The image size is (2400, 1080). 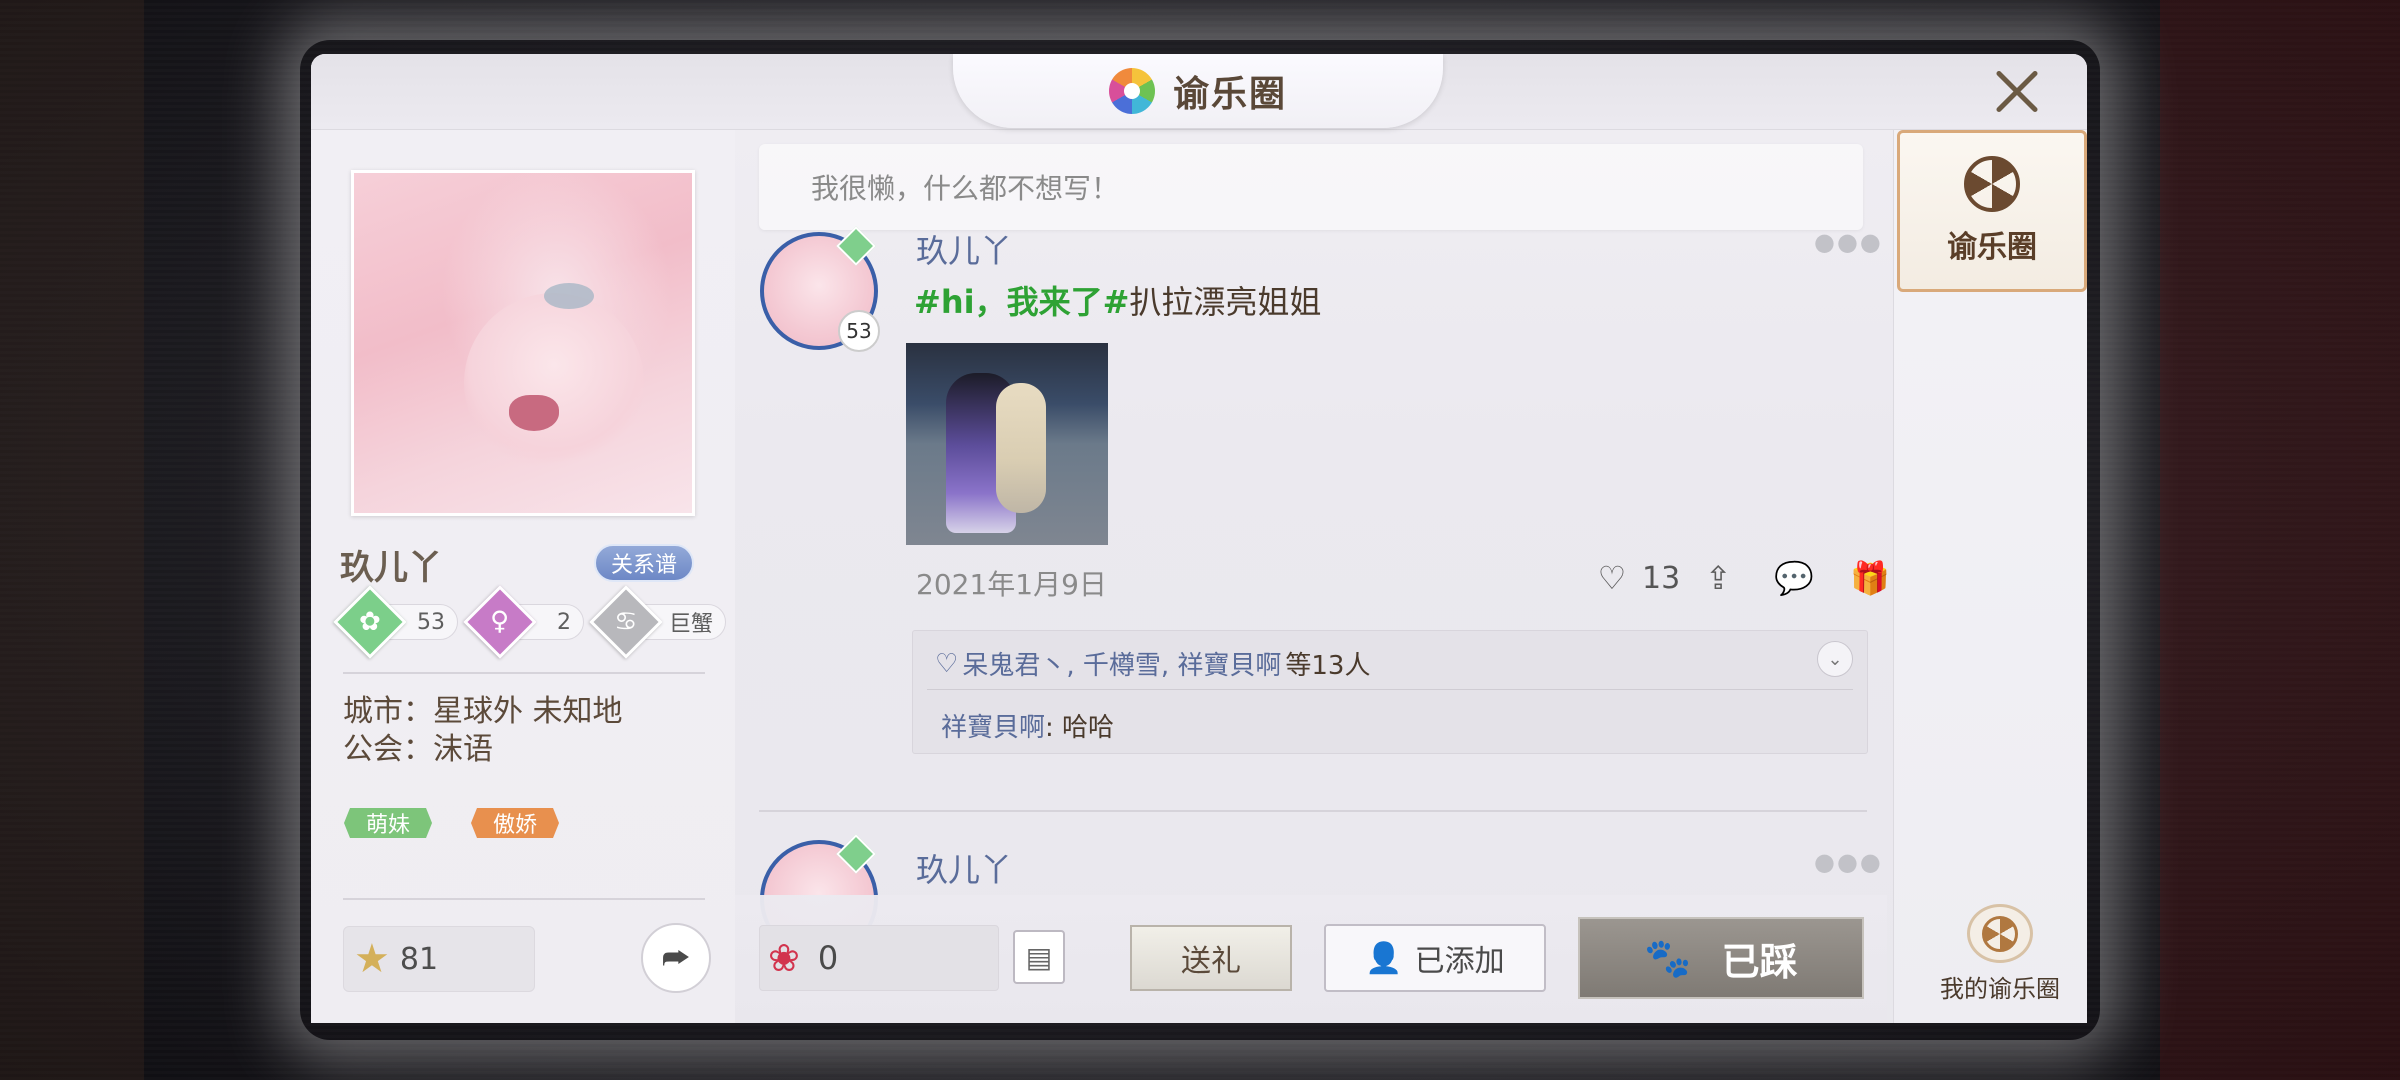 I want to click on star-count: 81, so click(x=419, y=959).